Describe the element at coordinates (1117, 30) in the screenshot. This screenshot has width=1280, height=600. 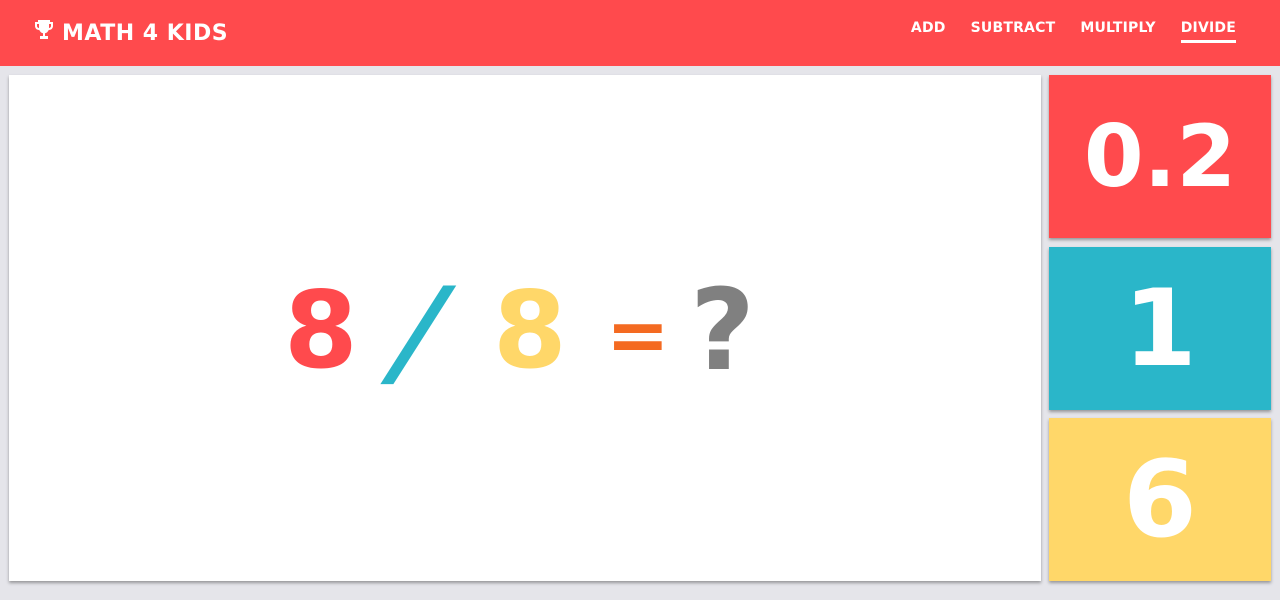
I see `nav-multiply: MULTIPLY` at that location.